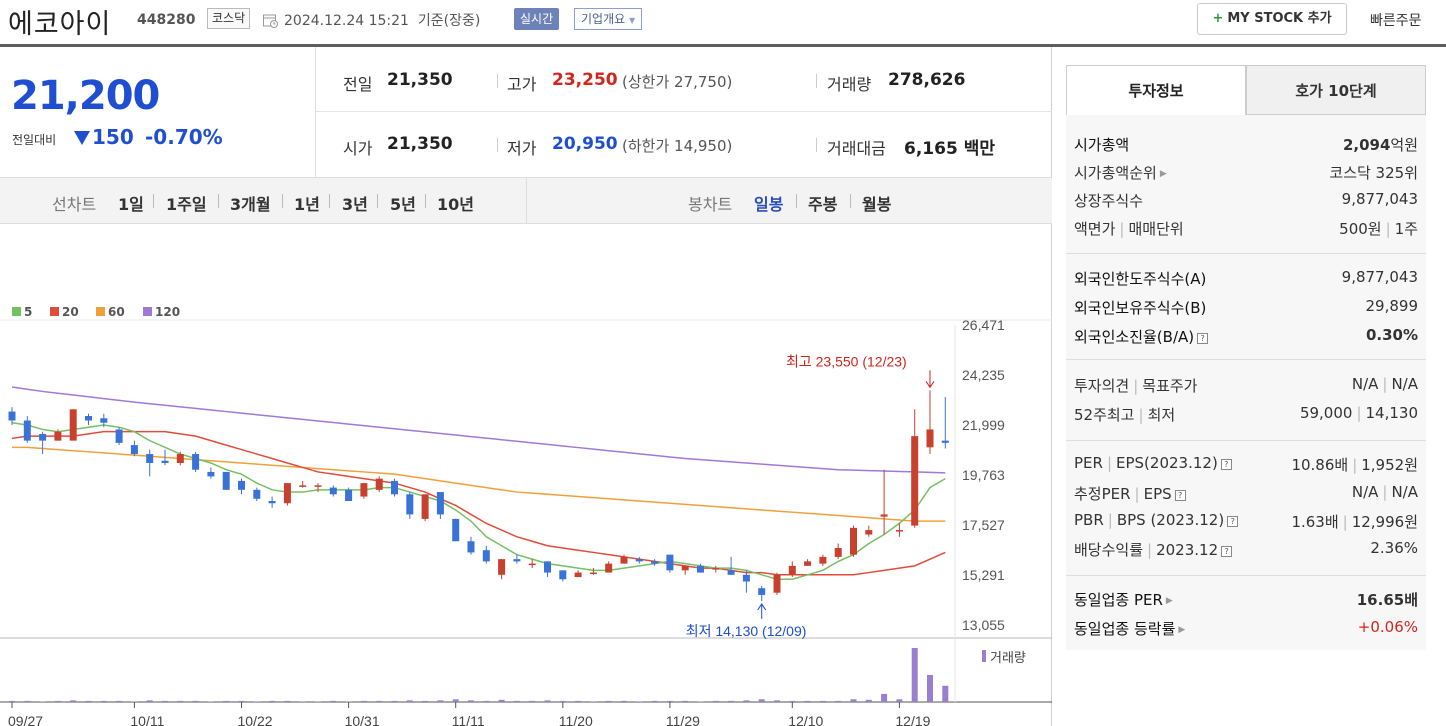  I want to click on ma20-line, so click(478, 503).